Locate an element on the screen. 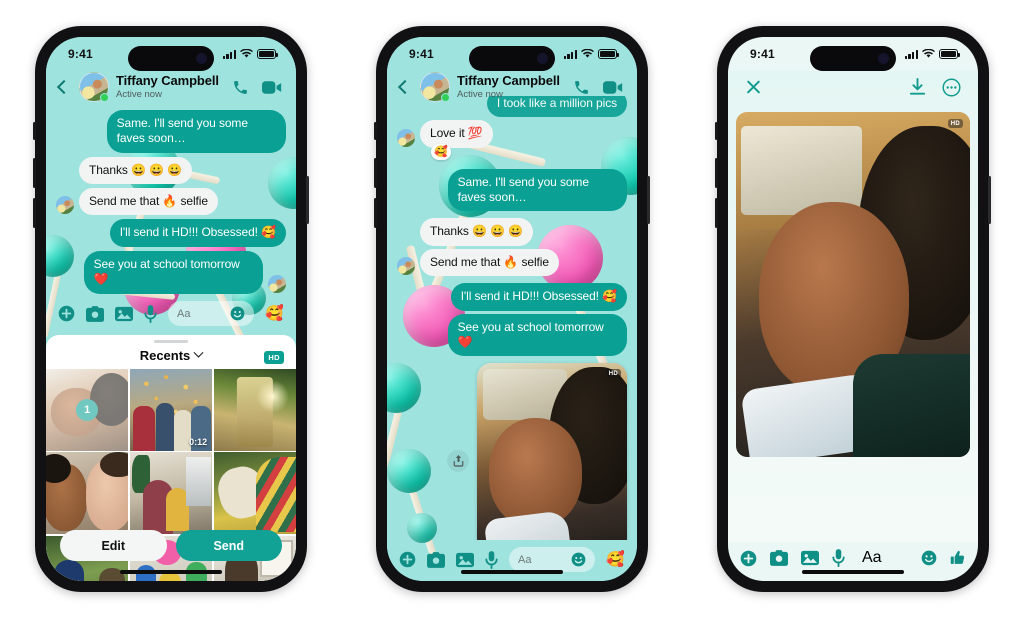  message-input-3: Aa is located at coordinates (883, 558).